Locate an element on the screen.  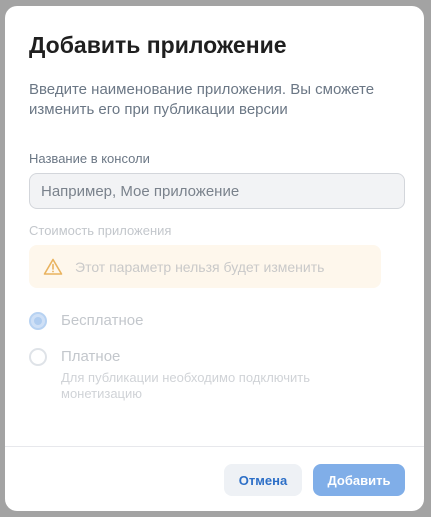
add-button: Добавить is located at coordinates (359, 480).